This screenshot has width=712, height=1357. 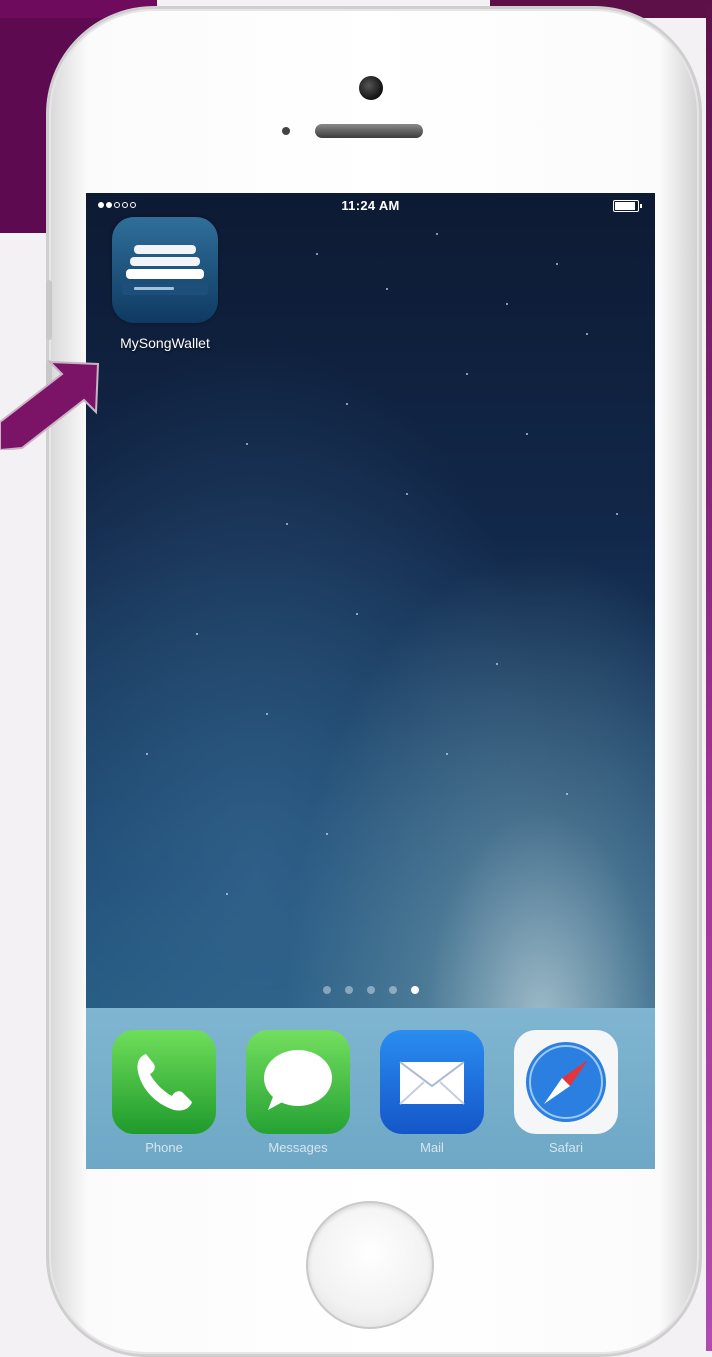 I want to click on front-camera-icon, so click(x=371, y=88).